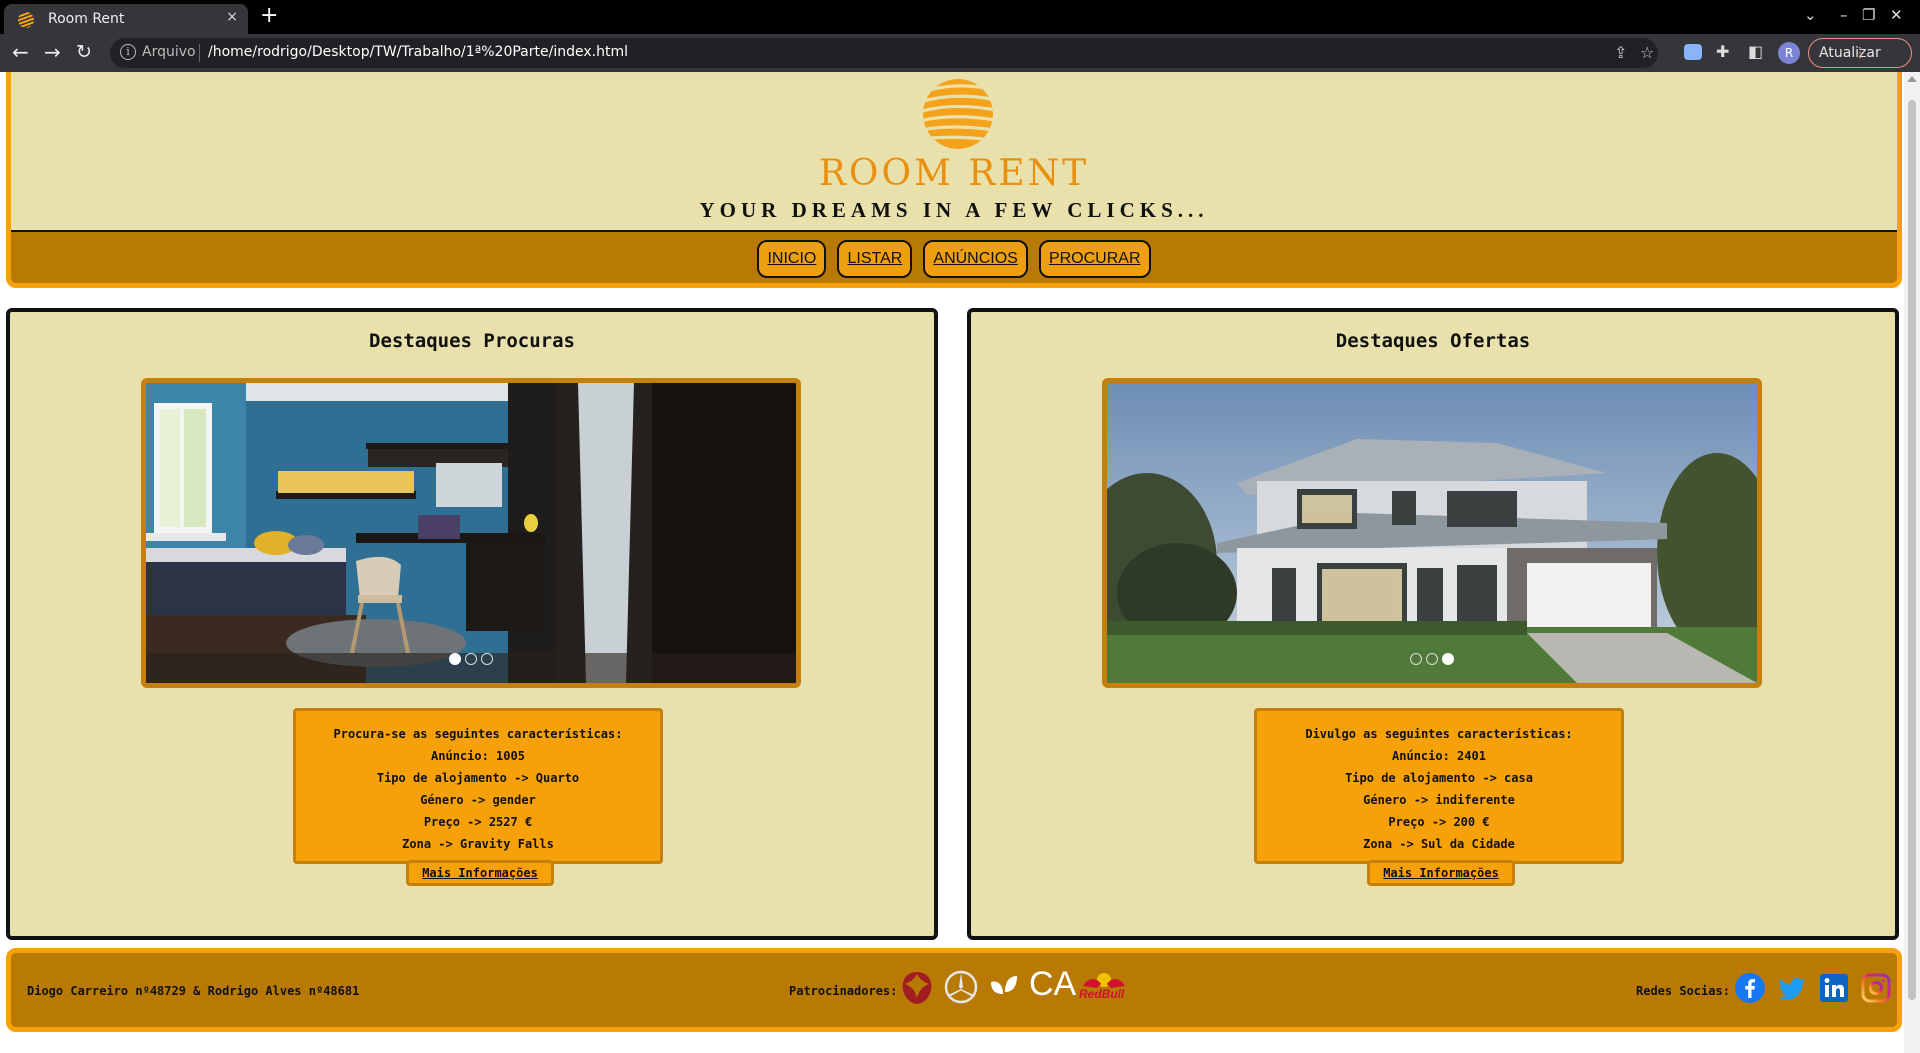 This screenshot has height=1053, width=1920. Describe the element at coordinates (478, 844) in the screenshot. I see `info-line: Zona -> Gravity Falls` at that location.